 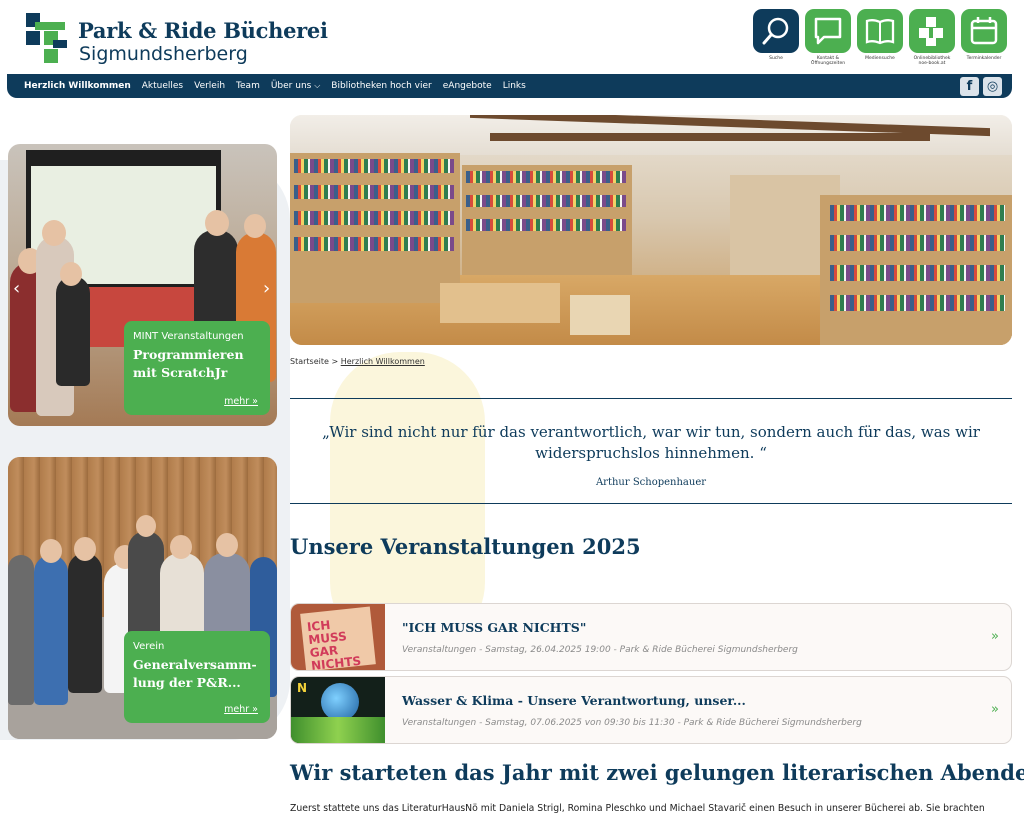 What do you see at coordinates (465, 546) in the screenshot?
I see `events-heading: Unsere Veranstaltungen 2025` at bounding box center [465, 546].